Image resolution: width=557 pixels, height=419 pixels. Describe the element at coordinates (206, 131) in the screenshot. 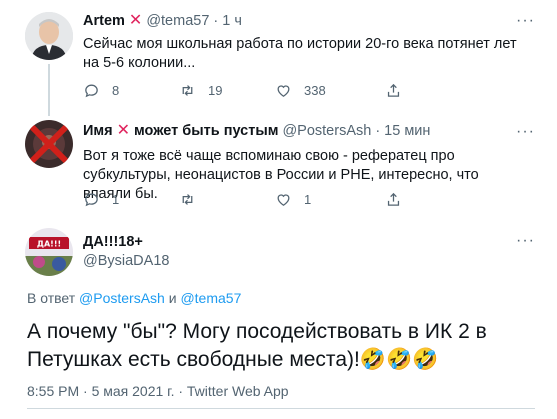

I see `author-name-suffix: может быть пустым` at that location.